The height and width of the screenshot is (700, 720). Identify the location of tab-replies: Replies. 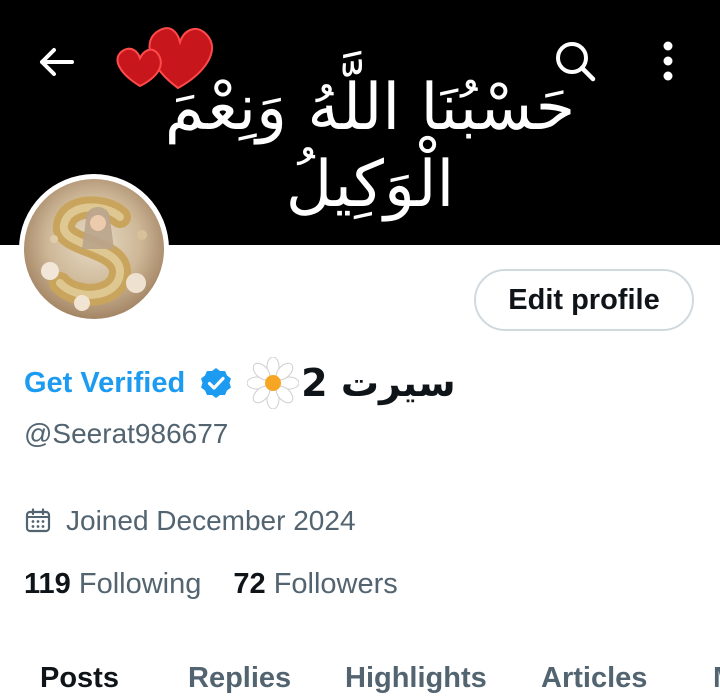
(239, 678).